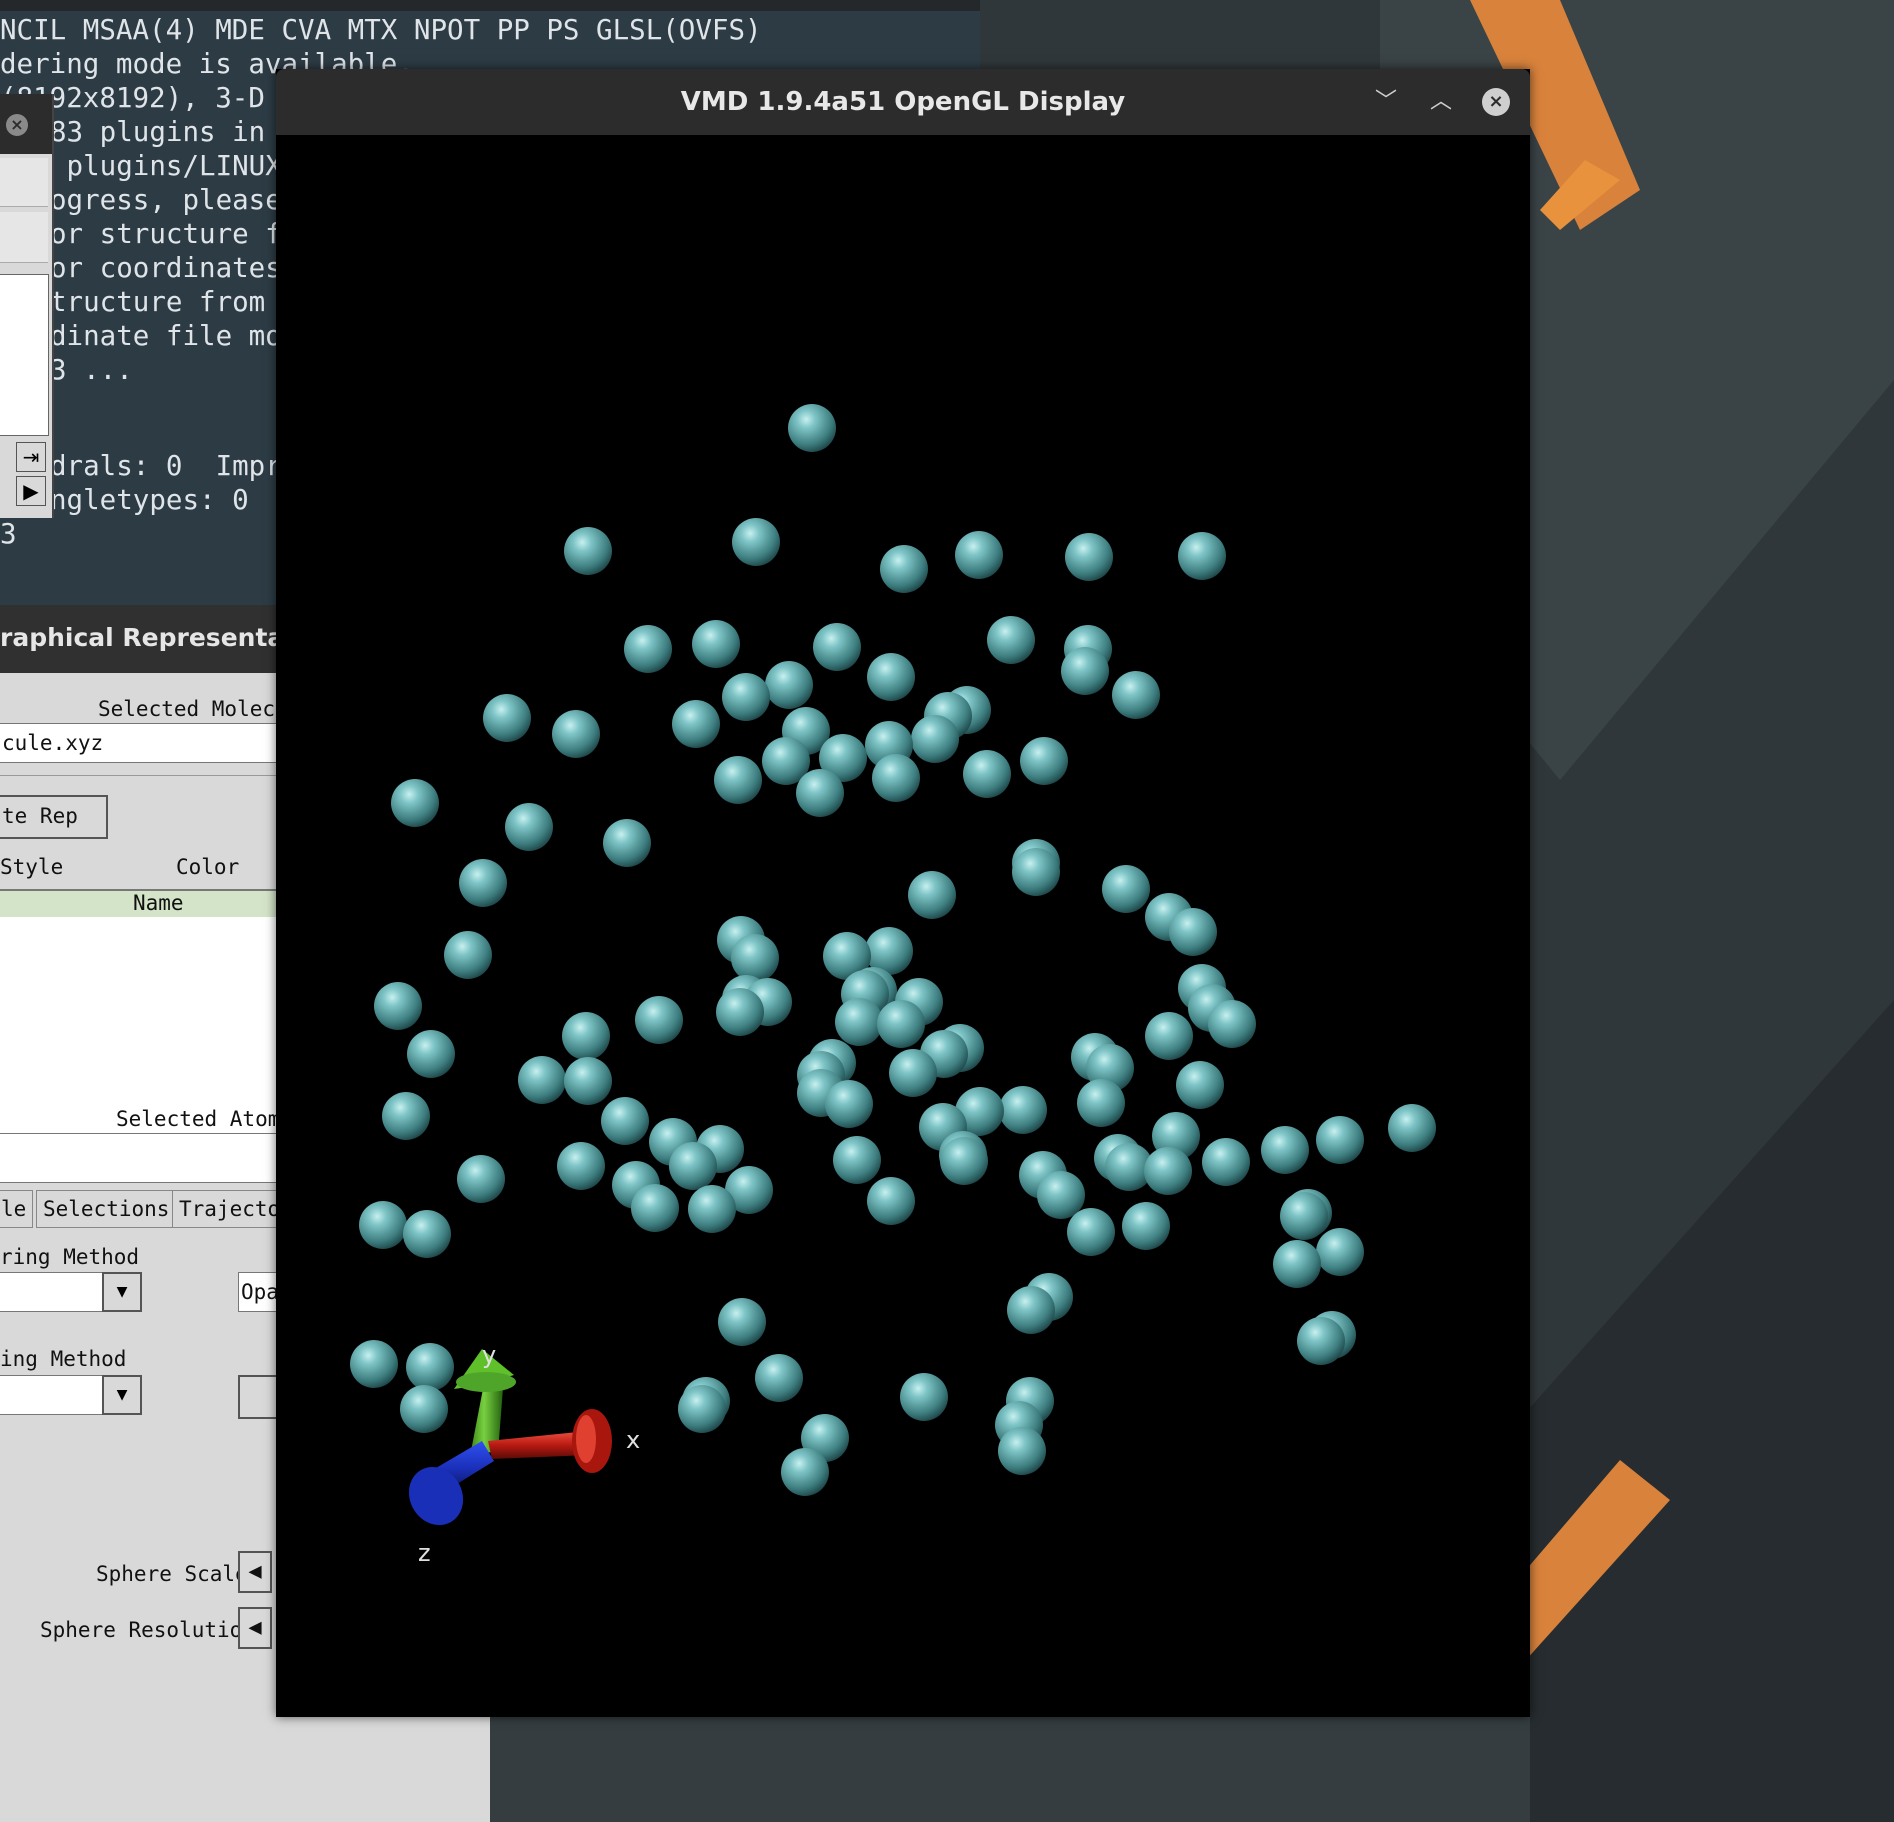 The height and width of the screenshot is (1822, 1894). What do you see at coordinates (31, 491) in the screenshot?
I see `play-icon: ▶` at bounding box center [31, 491].